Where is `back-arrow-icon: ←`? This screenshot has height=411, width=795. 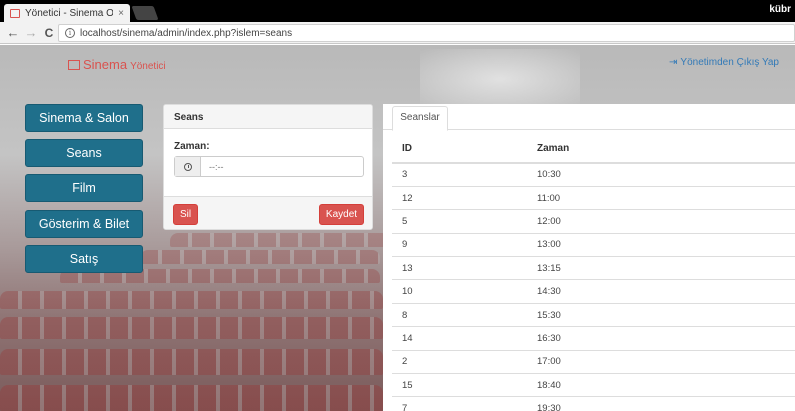 back-arrow-icon: ← is located at coordinates (13, 33).